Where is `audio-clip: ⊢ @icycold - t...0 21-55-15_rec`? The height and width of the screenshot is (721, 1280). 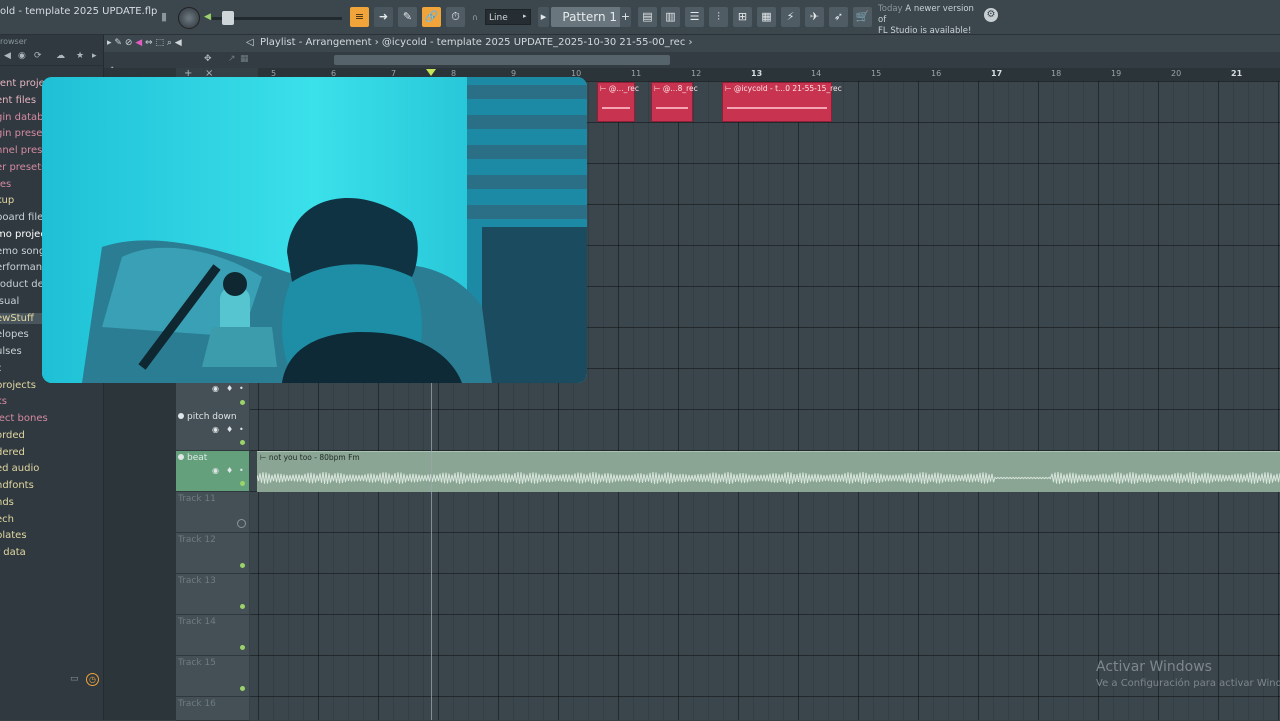 audio-clip: ⊢ @icycold - t...0 21-55-15_rec is located at coordinates (782, 102).